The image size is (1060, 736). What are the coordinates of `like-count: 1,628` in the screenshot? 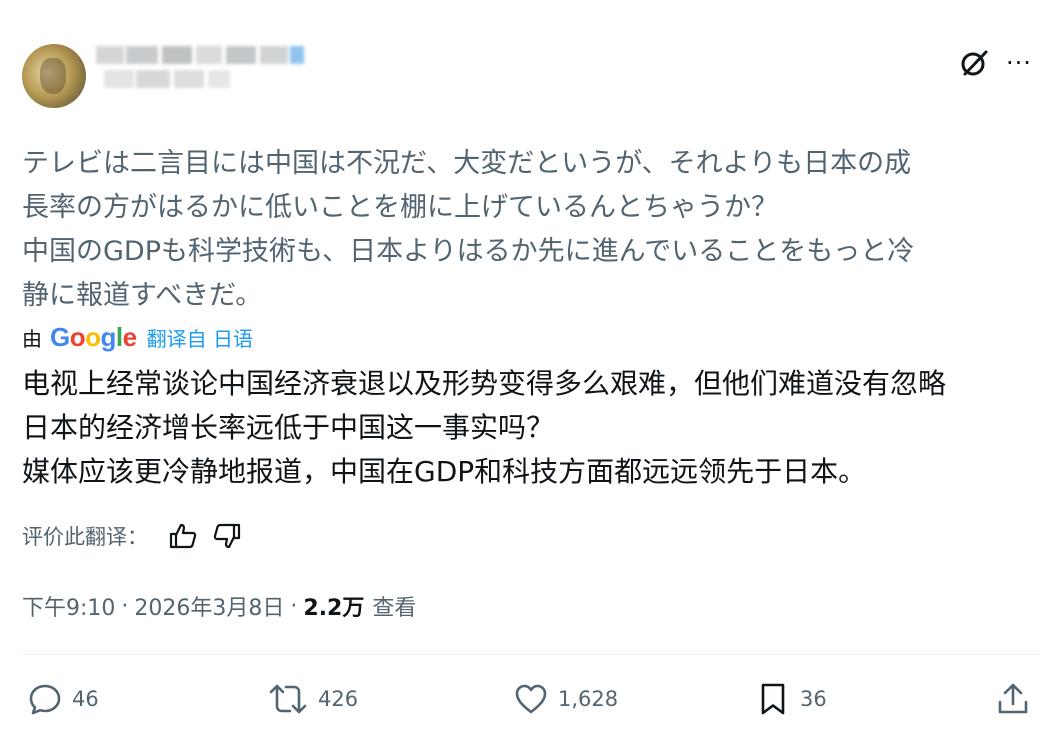 It's located at (588, 699).